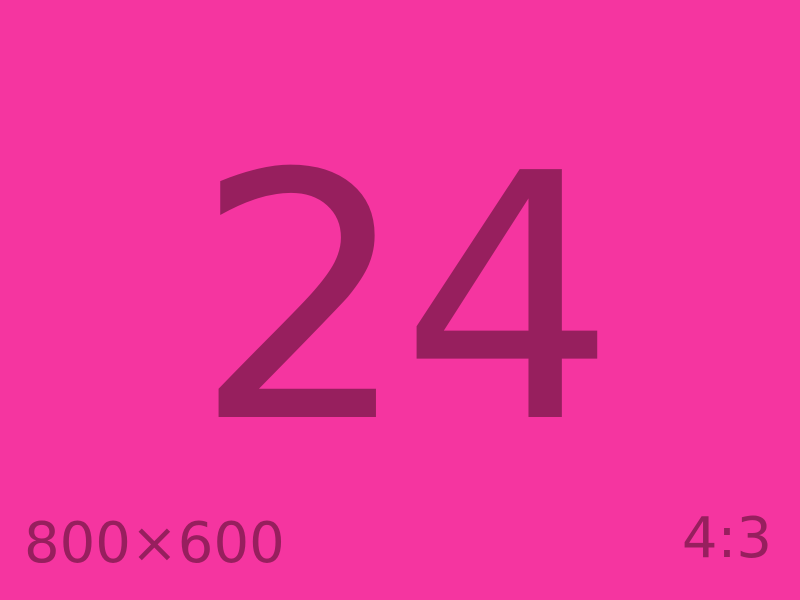 The width and height of the screenshot is (800, 600). I want to click on dimensions-label: 800×600, so click(154, 543).